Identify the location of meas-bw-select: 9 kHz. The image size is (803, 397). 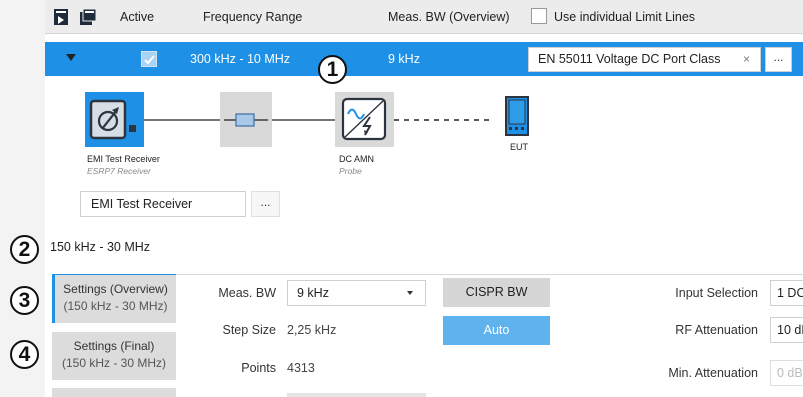
(356, 293).